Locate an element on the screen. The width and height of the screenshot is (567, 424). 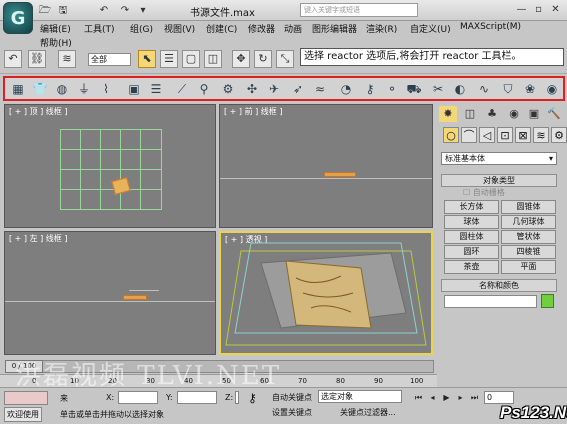
viewport-label: [ + ] 顶 ] 线框 ] is located at coordinates (38, 111).